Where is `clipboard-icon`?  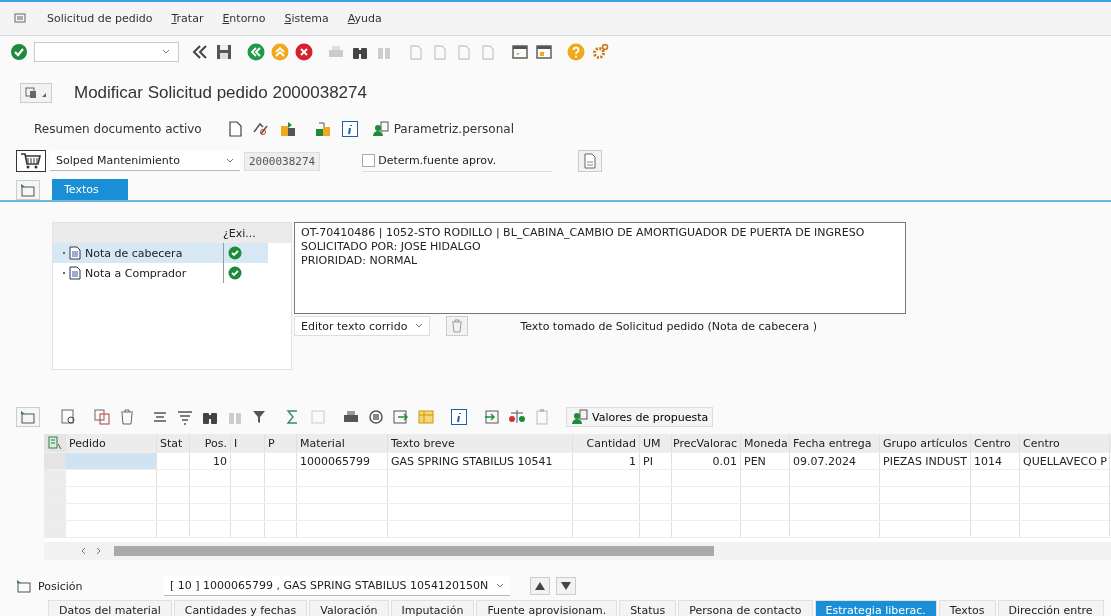 clipboard-icon is located at coordinates (542, 417).